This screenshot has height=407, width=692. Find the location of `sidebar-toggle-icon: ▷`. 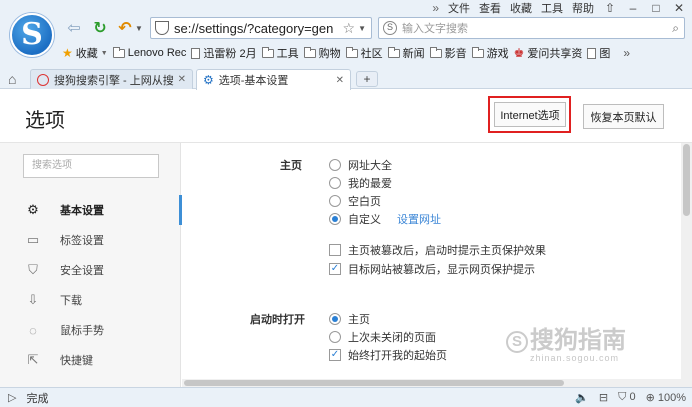

sidebar-toggle-icon: ▷ is located at coordinates (12, 397).